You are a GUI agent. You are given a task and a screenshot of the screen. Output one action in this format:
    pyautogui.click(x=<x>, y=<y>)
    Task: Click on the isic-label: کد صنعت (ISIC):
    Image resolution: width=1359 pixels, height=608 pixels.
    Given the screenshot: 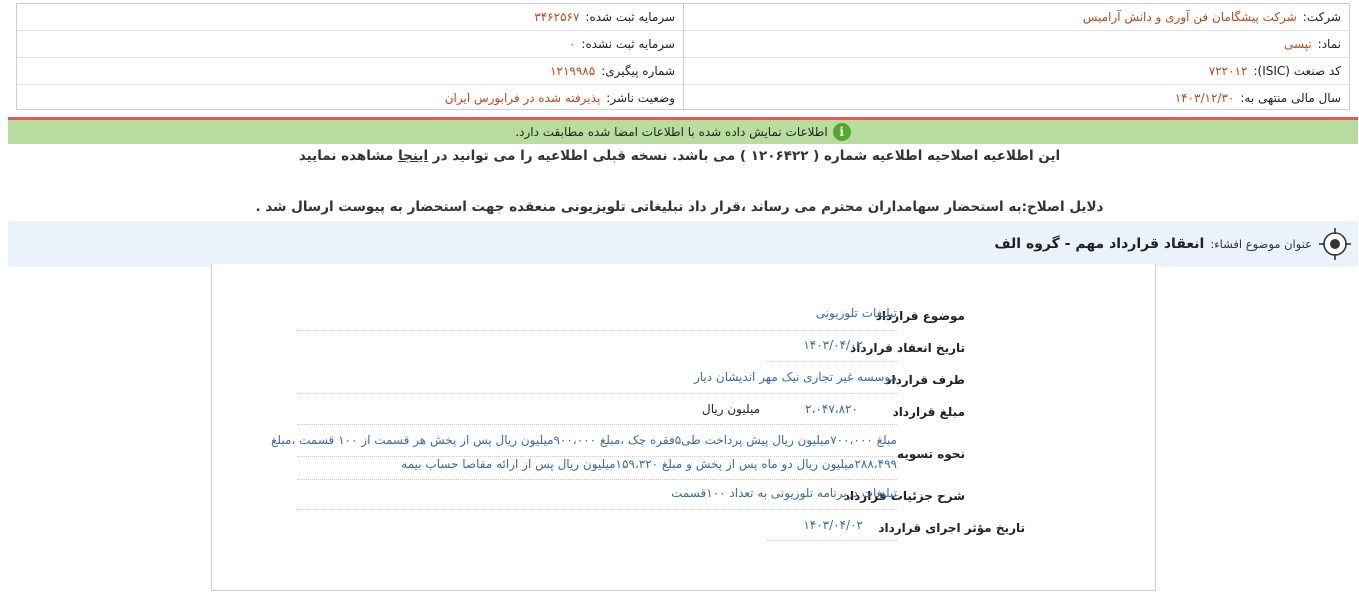 What is the action you would take?
    pyautogui.click(x=1297, y=71)
    